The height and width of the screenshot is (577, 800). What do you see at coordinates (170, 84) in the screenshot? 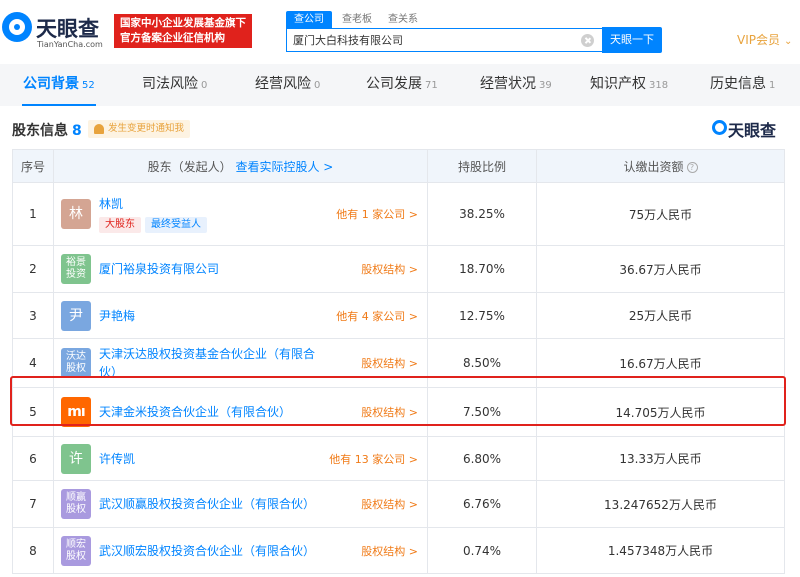
I see `tab-label: 司法风险` at bounding box center [170, 84].